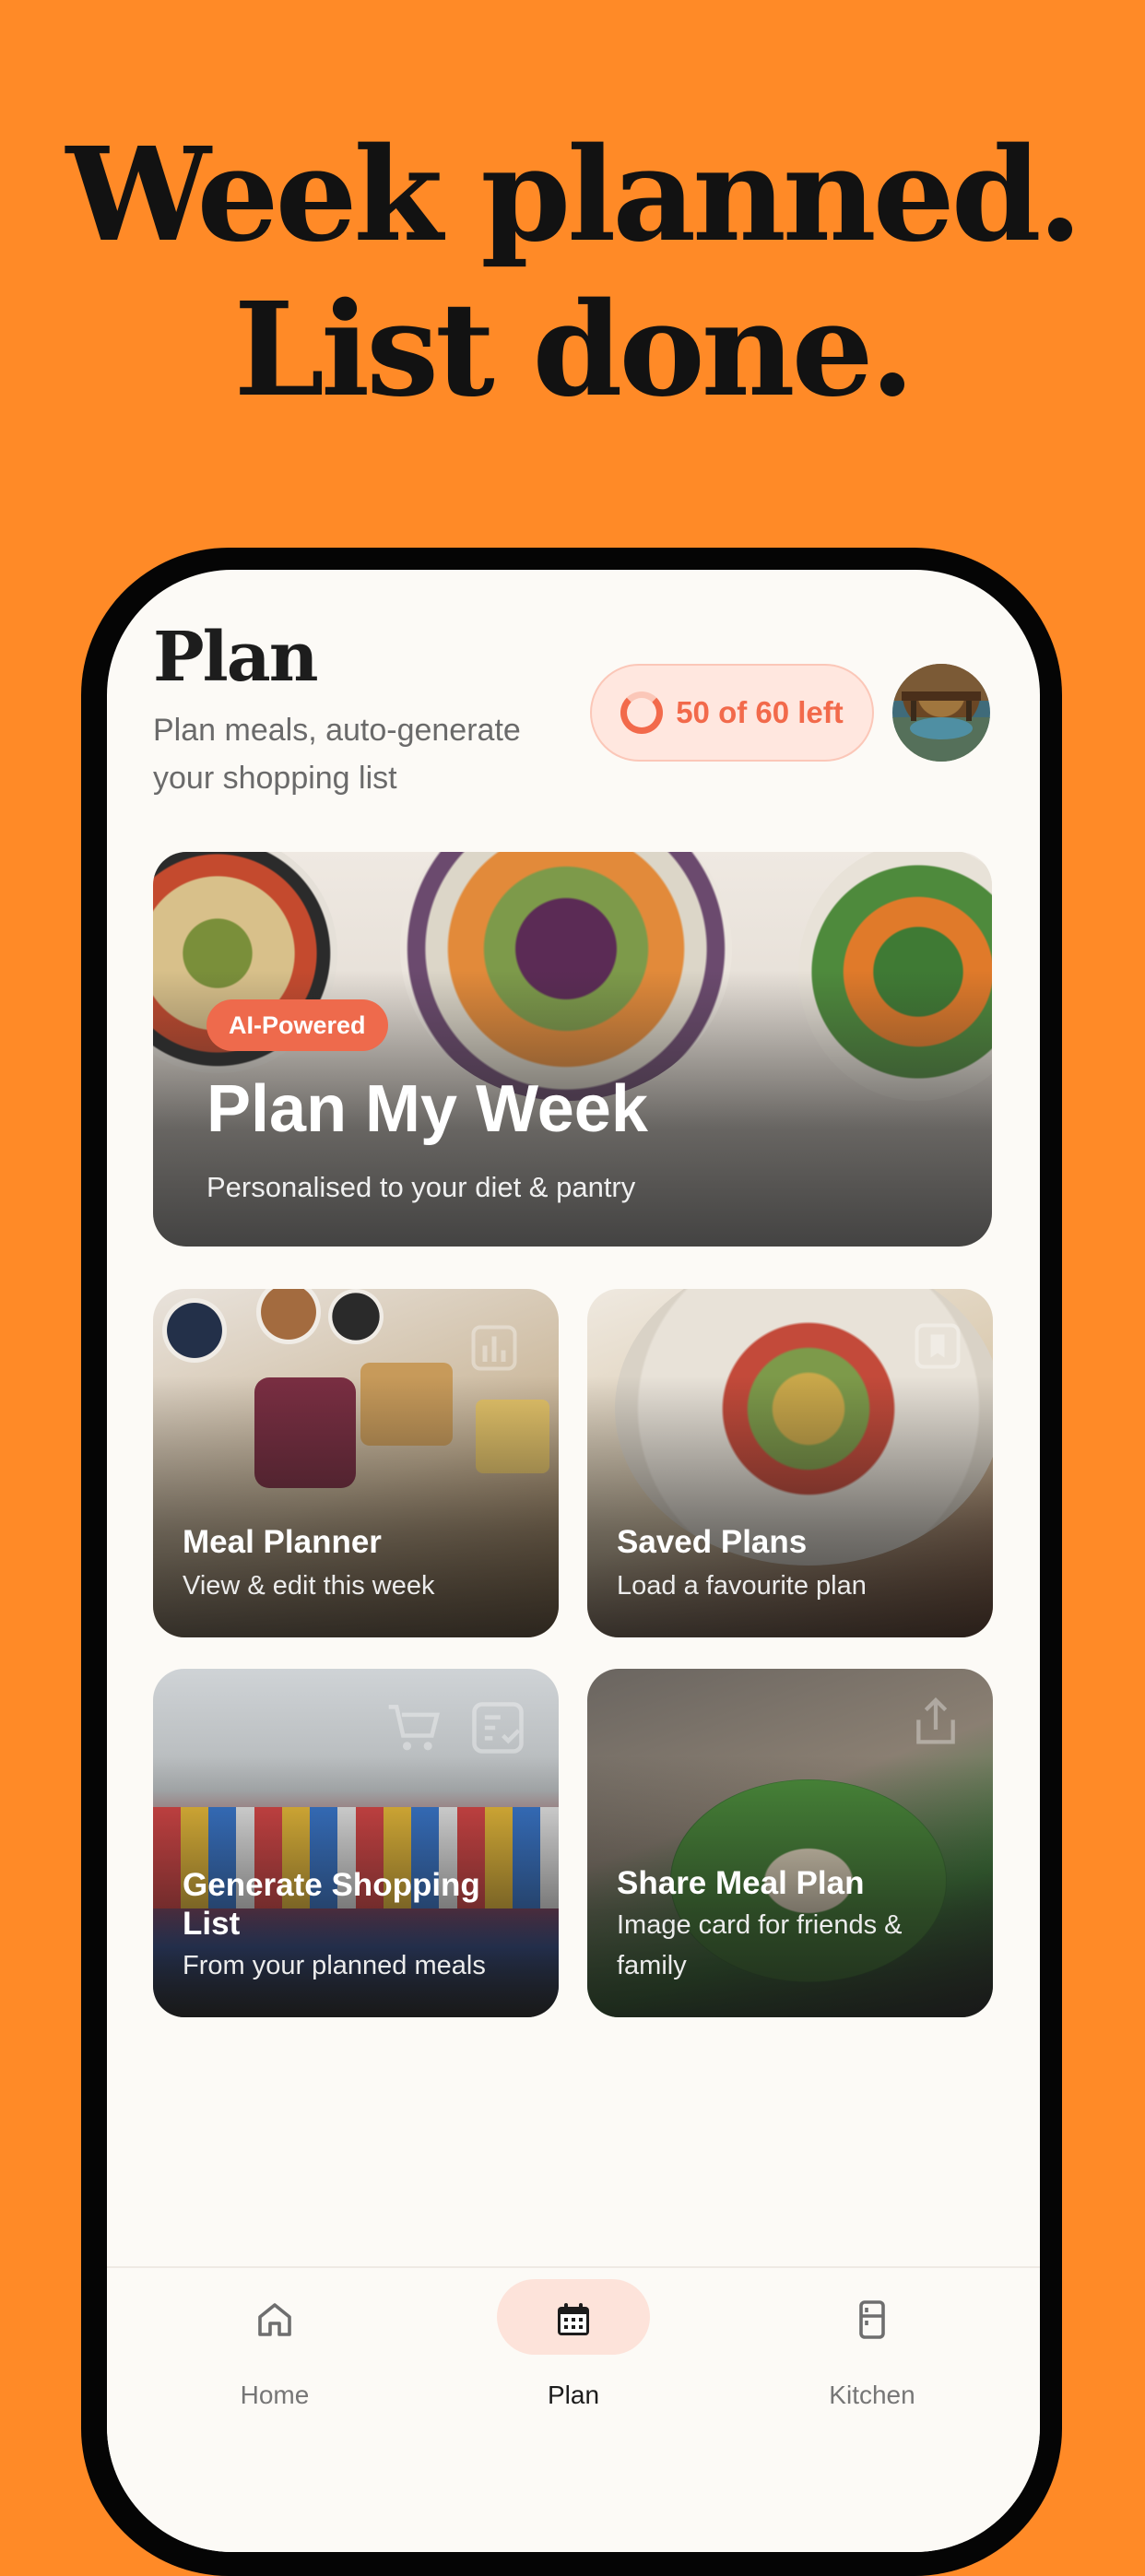 The height and width of the screenshot is (2576, 1145). I want to click on bar-chart-icon, so click(494, 1348).